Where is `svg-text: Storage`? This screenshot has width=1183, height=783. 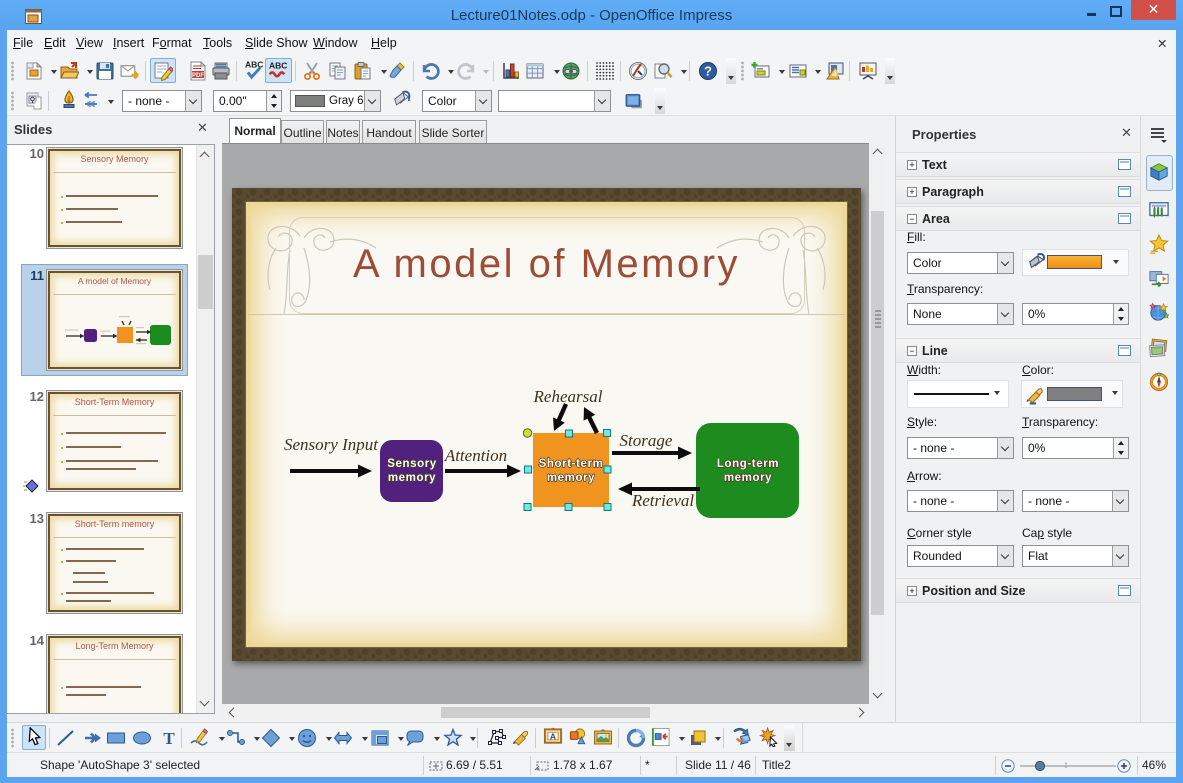 svg-text: Storage is located at coordinates (646, 440).